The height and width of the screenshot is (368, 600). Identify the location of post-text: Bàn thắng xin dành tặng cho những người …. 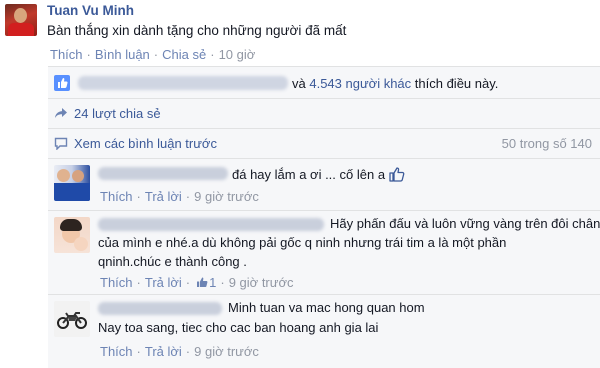
(197, 30).